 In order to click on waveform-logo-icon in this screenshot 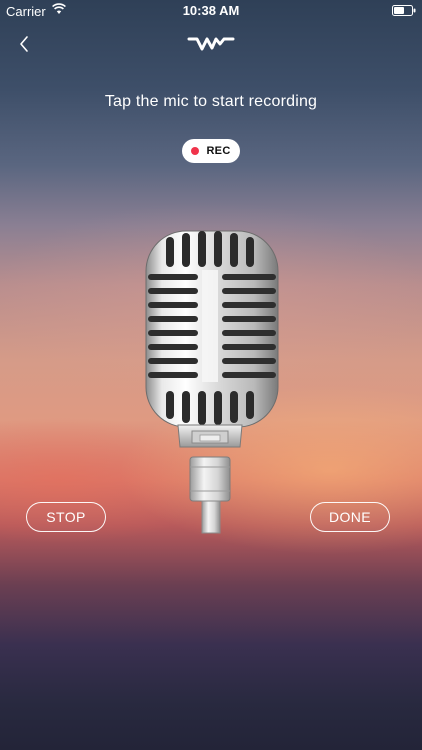, I will do `click(211, 44)`.